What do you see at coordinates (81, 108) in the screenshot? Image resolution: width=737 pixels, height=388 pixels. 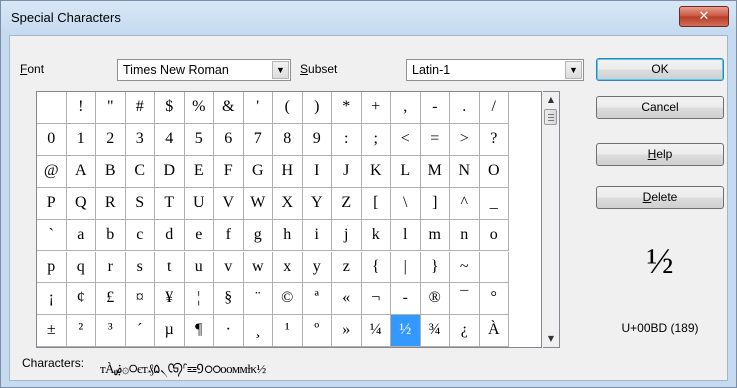 I see `character-cell: !` at bounding box center [81, 108].